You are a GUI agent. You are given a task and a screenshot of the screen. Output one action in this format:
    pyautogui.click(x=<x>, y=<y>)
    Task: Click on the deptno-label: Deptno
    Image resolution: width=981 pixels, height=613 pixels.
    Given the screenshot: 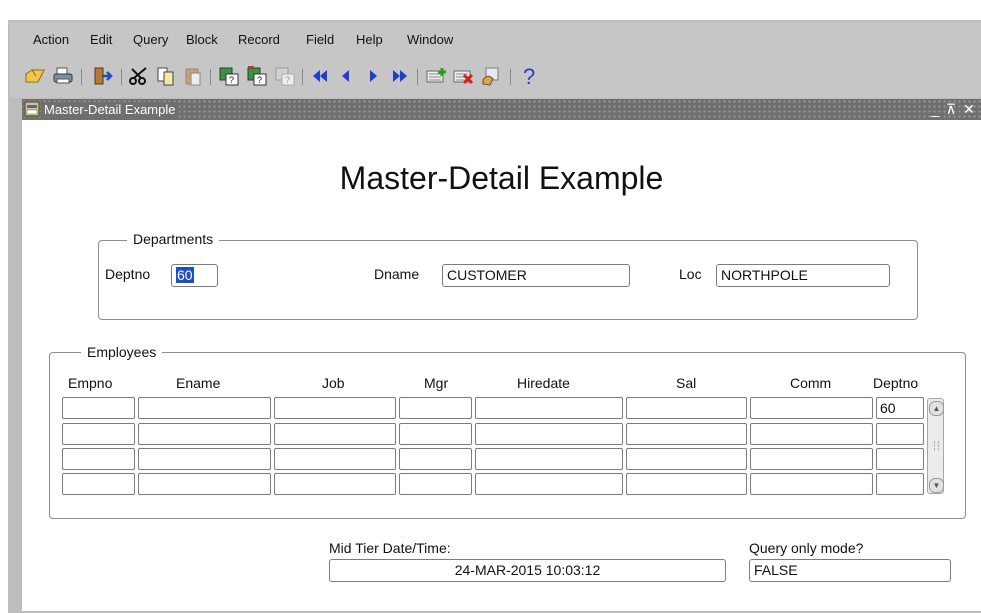 What is the action you would take?
    pyautogui.click(x=128, y=274)
    